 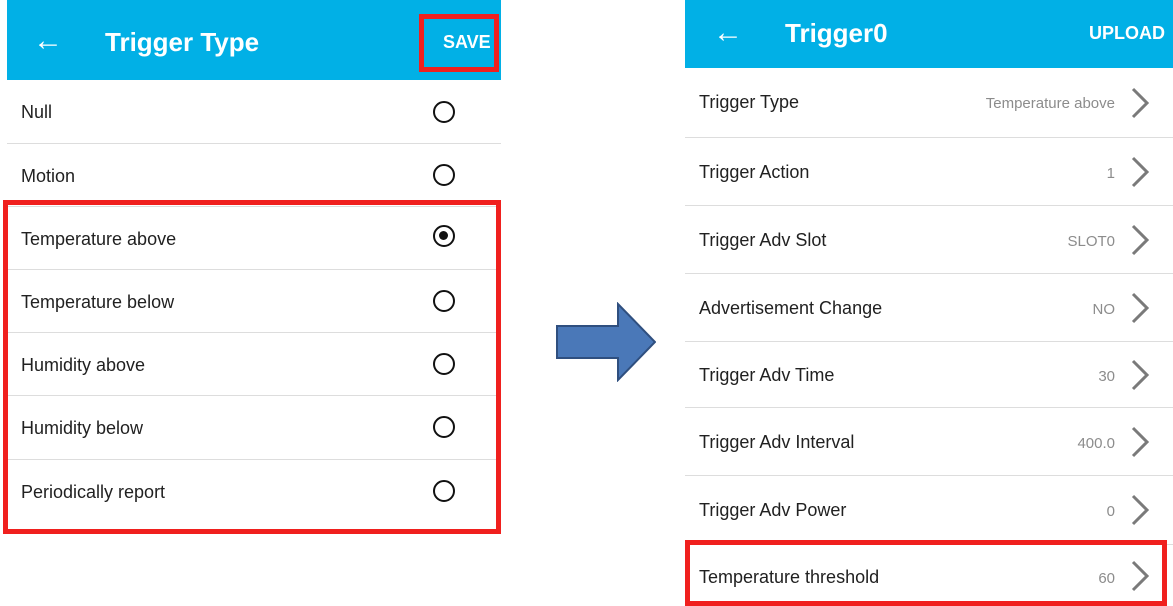 What do you see at coordinates (773, 510) in the screenshot?
I see `setting-label: Trigger Adv Power` at bounding box center [773, 510].